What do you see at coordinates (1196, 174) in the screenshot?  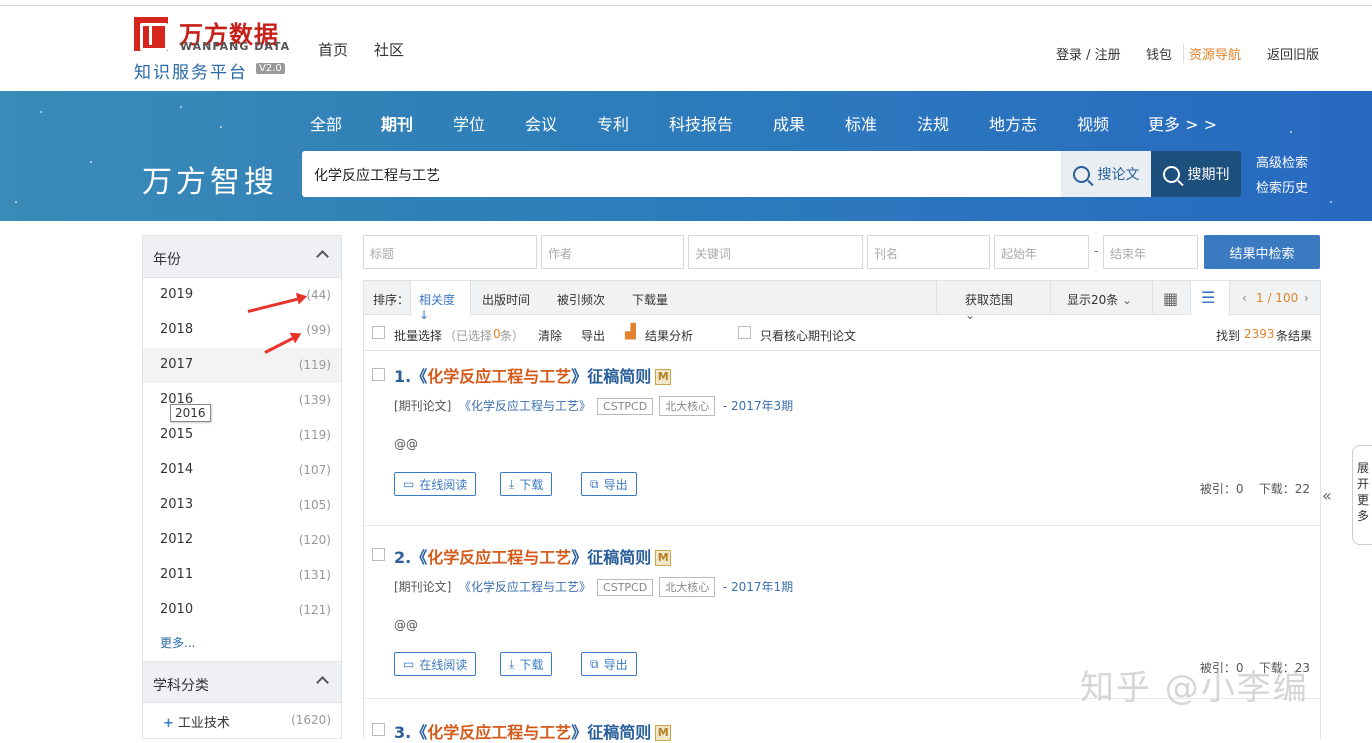 I see `search-journal-button: 搜期刊` at bounding box center [1196, 174].